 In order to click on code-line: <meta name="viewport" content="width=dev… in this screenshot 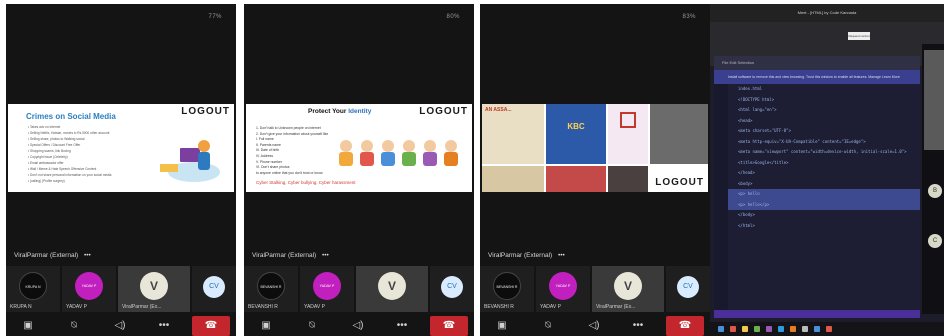, I will do `click(817, 152)`.